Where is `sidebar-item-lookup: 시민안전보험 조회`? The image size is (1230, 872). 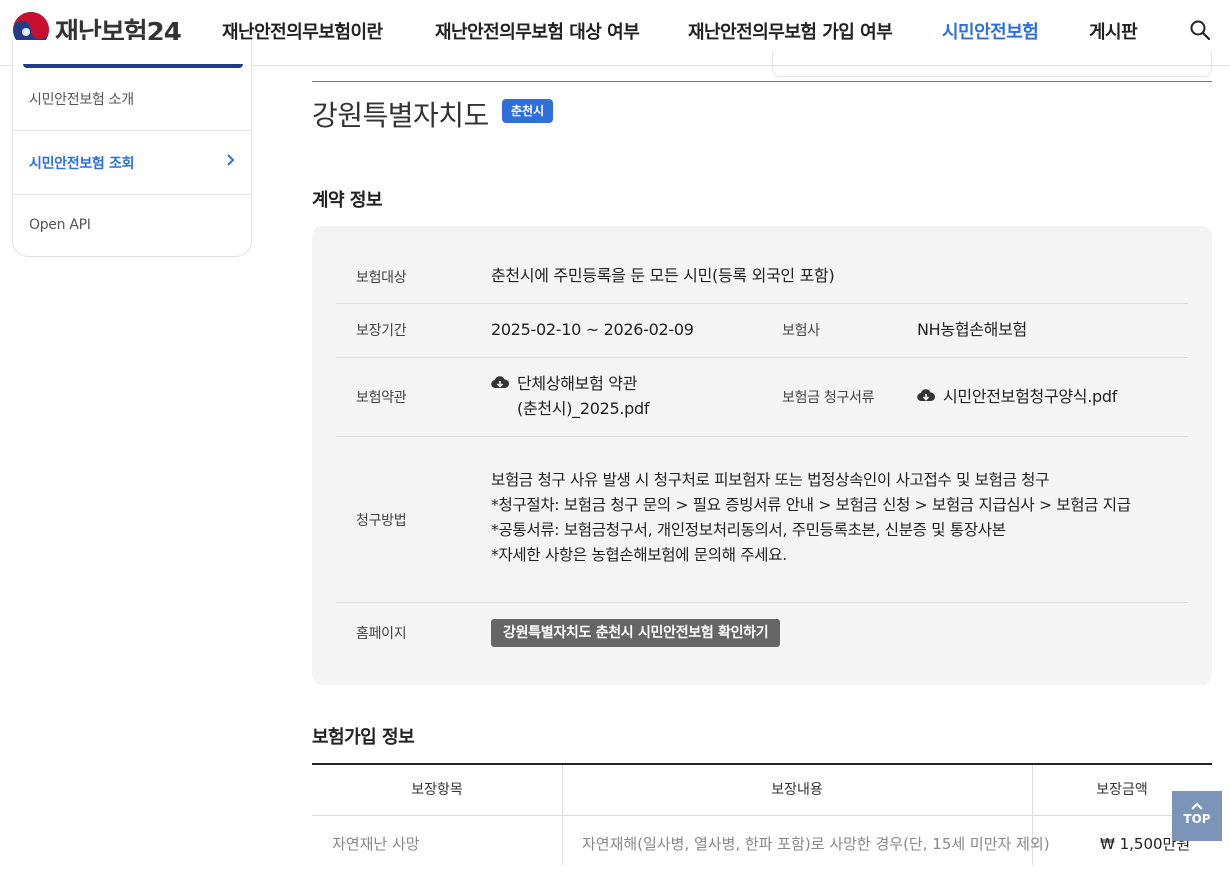
sidebar-item-lookup: 시민안전보험 조회 is located at coordinates (132, 162).